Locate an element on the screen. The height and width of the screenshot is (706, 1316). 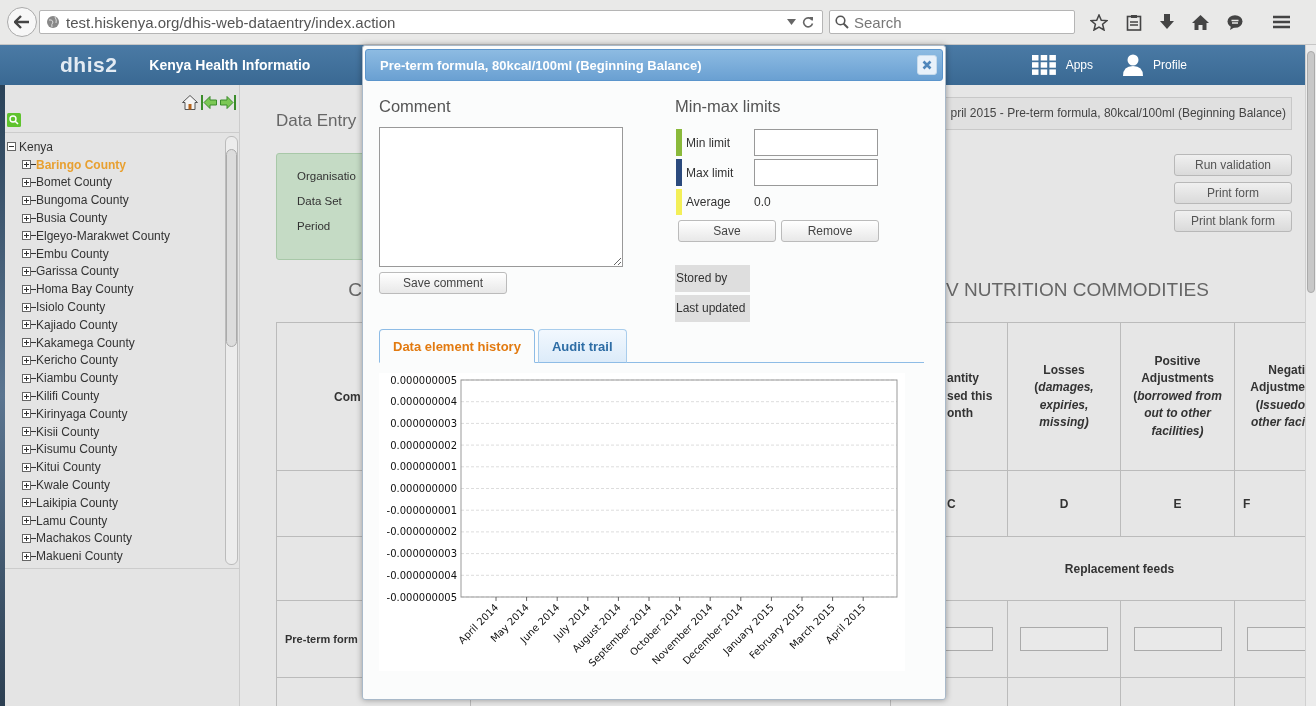
comment-field is located at coordinates (501, 197).